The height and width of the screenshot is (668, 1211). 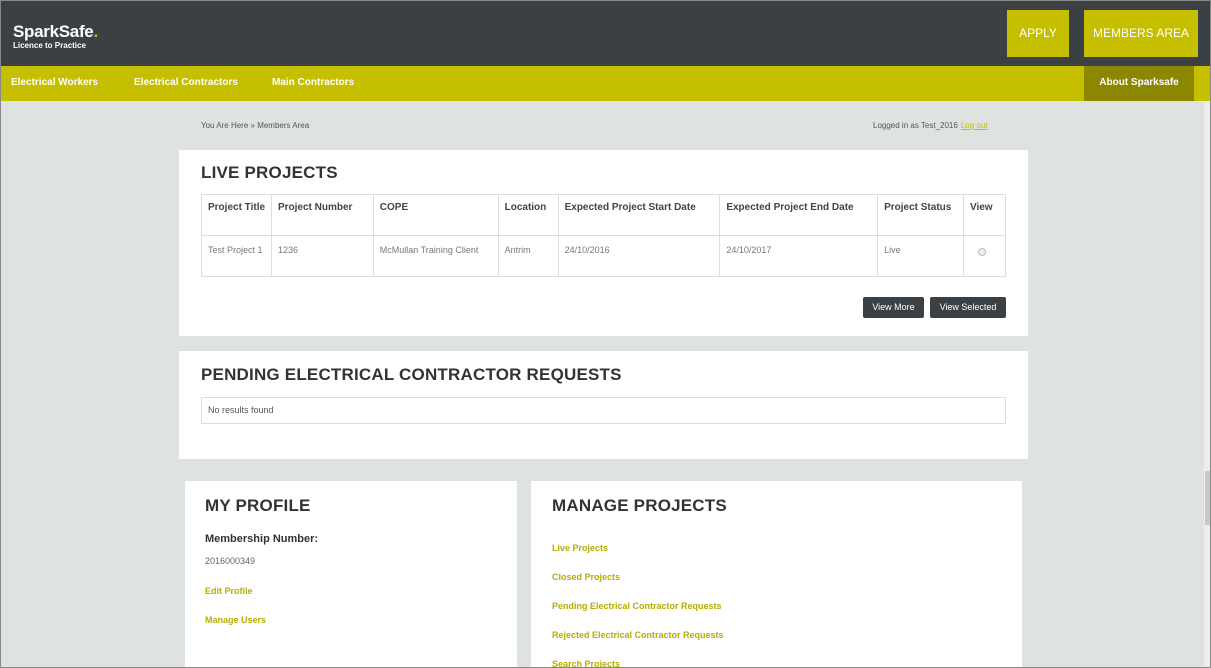 What do you see at coordinates (322, 215) in the screenshot?
I see `col-project-number: Project Number` at bounding box center [322, 215].